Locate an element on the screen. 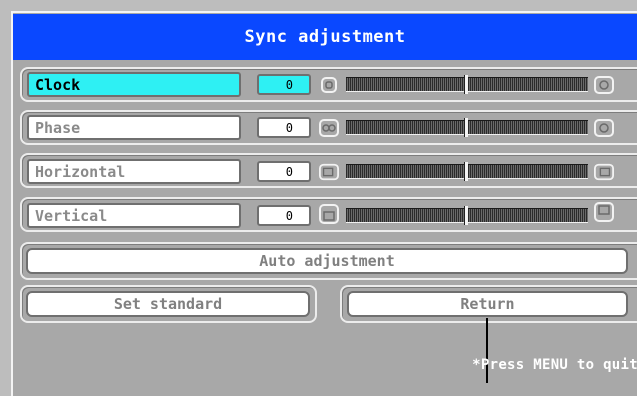 The height and width of the screenshot is (396, 637). vertical-slider-center-tick is located at coordinates (466, 215).